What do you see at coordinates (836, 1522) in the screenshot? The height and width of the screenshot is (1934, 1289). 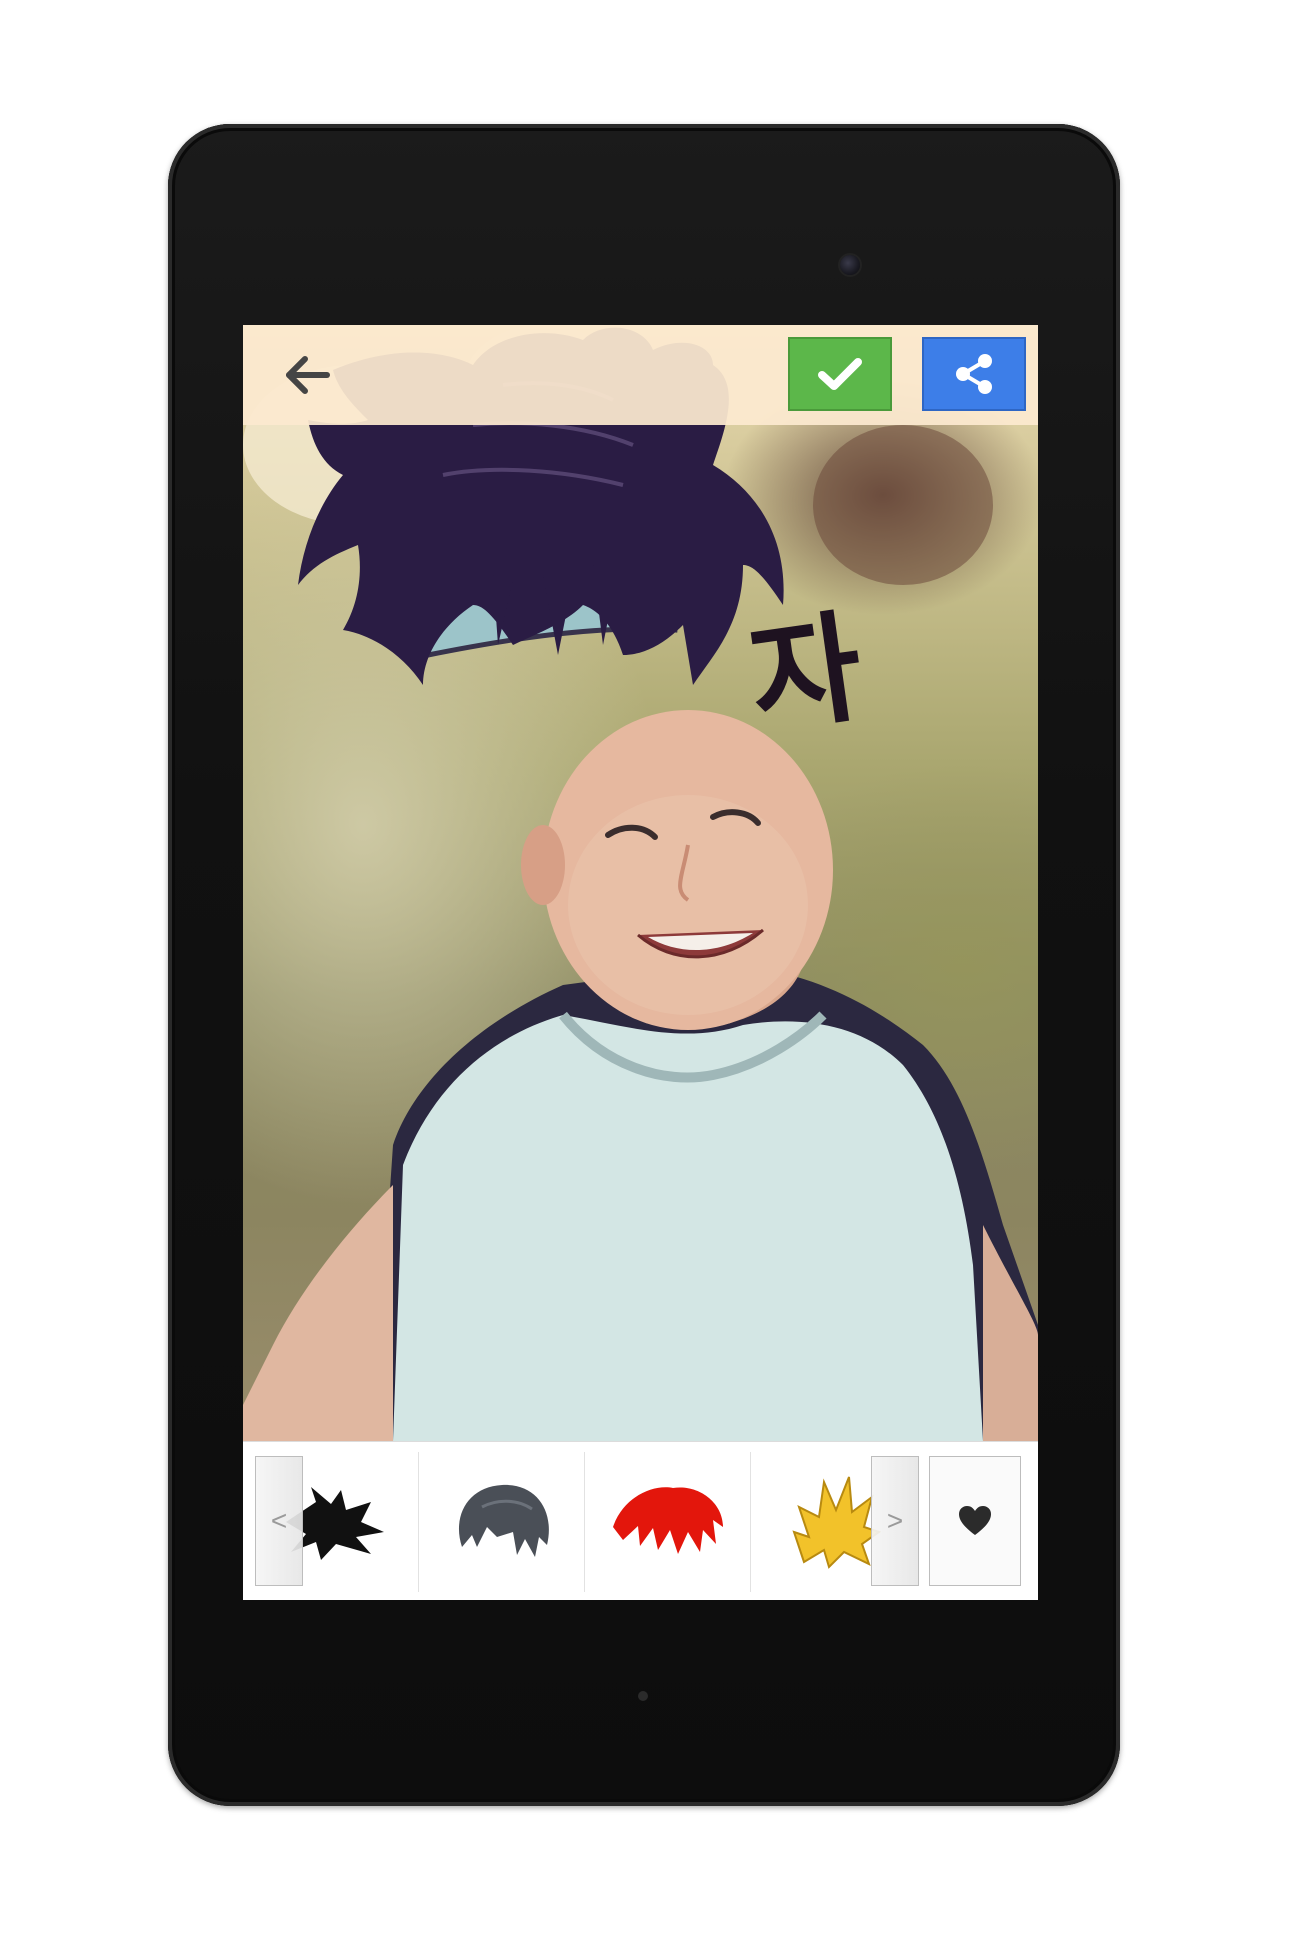 I see `golden-super-hair-icon` at bounding box center [836, 1522].